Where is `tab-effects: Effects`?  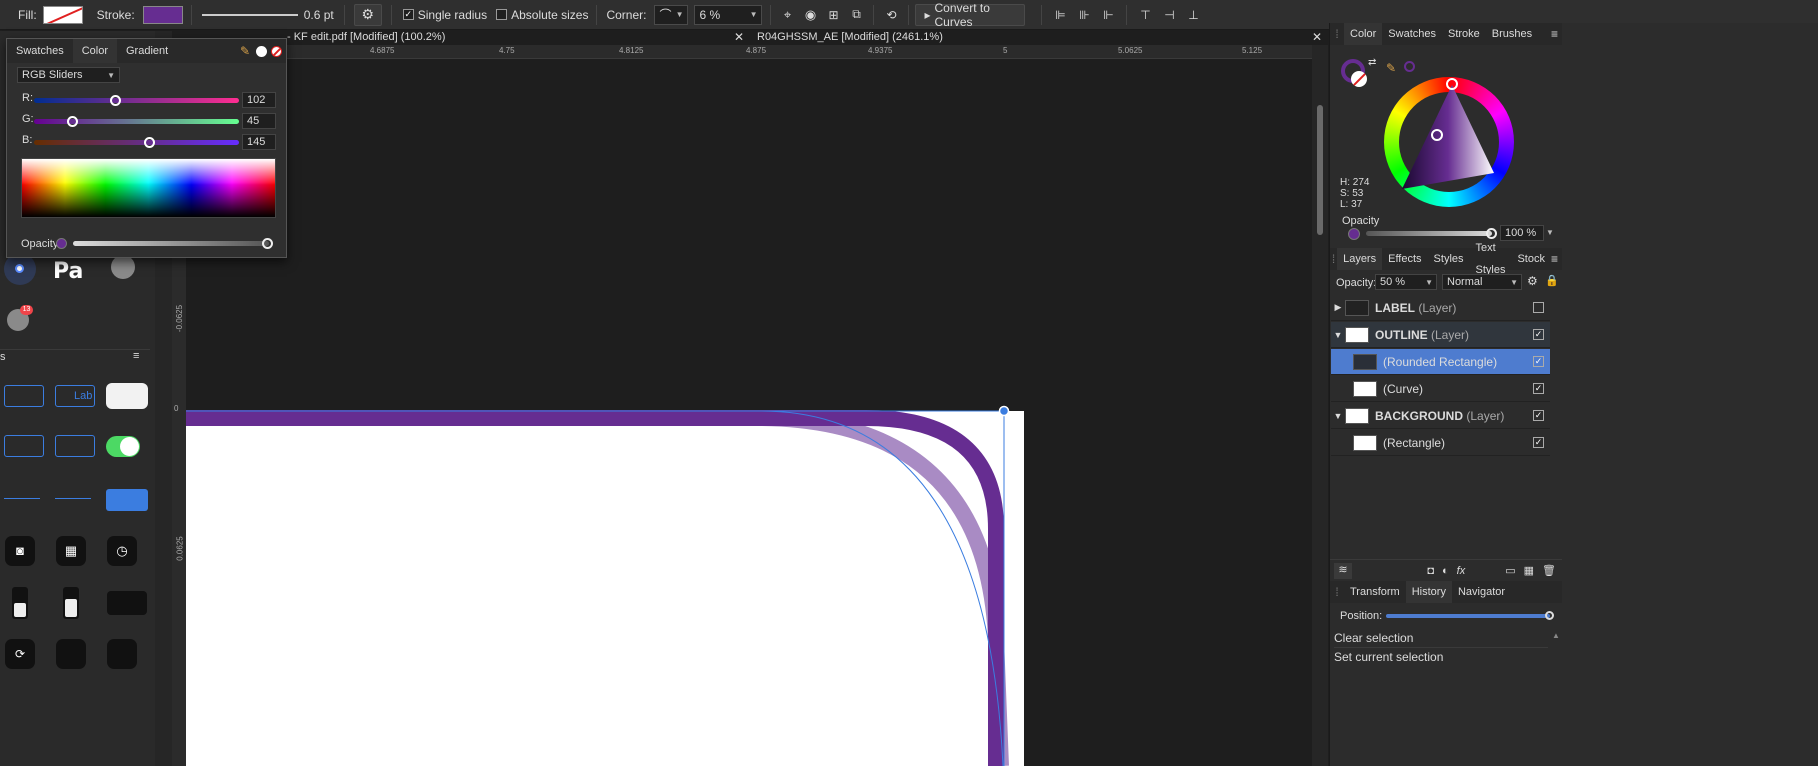 tab-effects: Effects is located at coordinates (1404, 259).